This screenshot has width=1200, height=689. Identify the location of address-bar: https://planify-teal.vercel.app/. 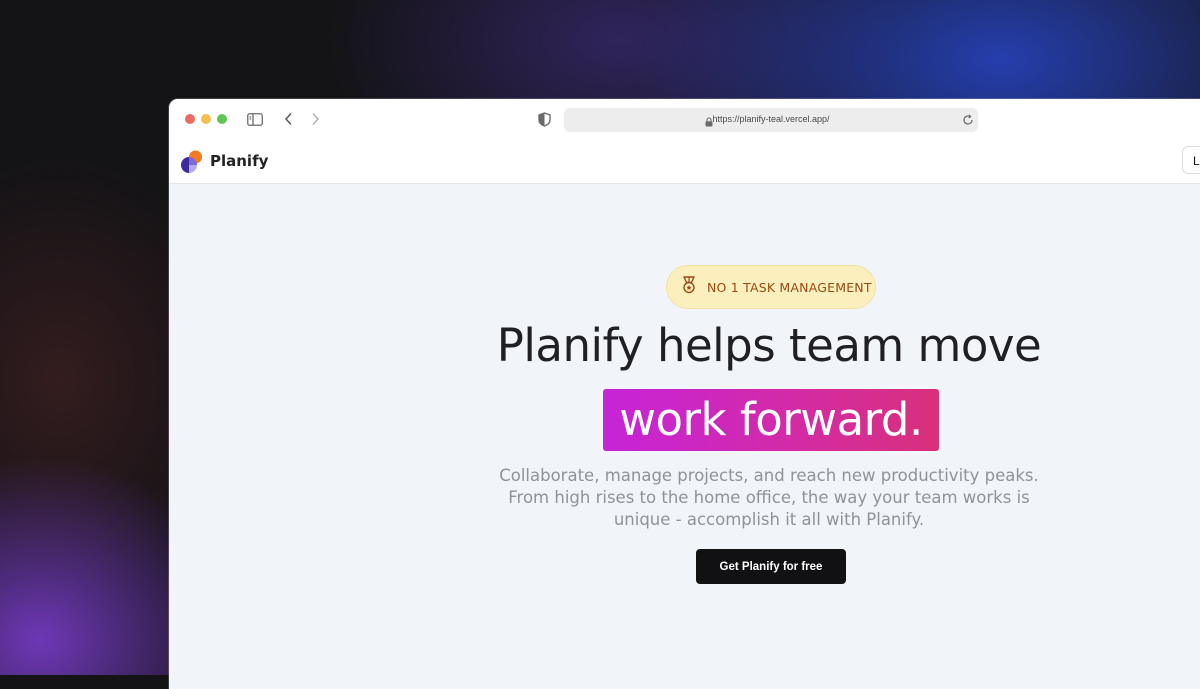
(771, 120).